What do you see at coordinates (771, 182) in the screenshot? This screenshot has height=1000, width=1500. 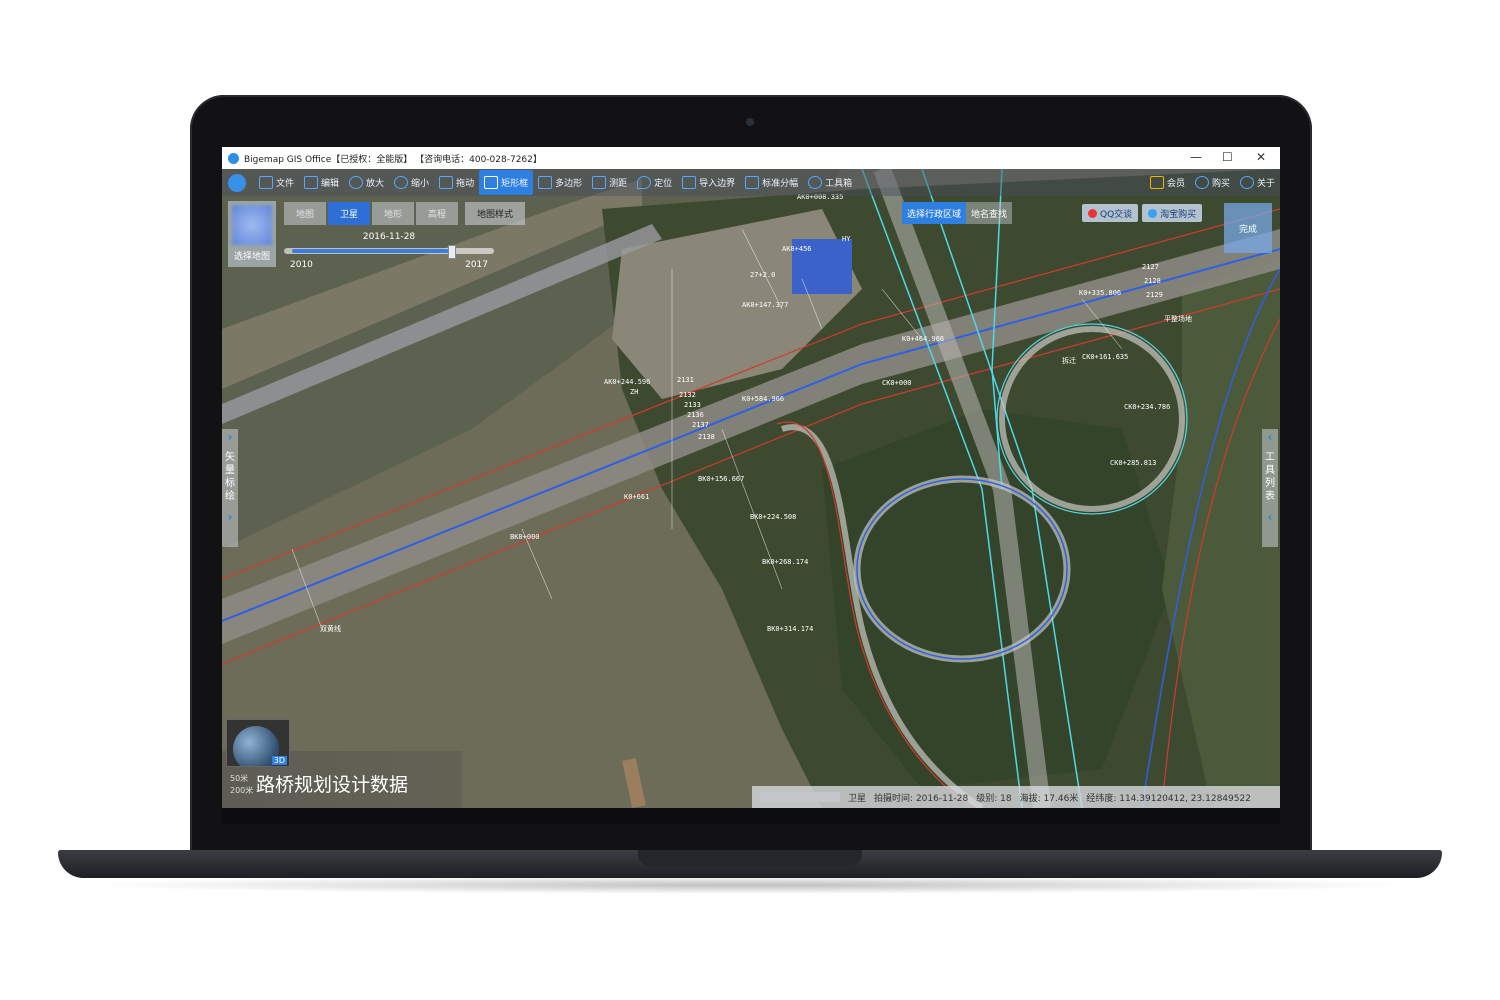 I see `toolbar-standard-grid: 标准分幅` at bounding box center [771, 182].